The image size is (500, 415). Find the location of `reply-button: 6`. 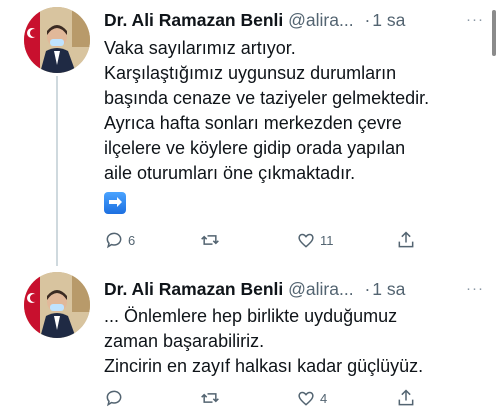

reply-button: 6 is located at coordinates (119, 240).